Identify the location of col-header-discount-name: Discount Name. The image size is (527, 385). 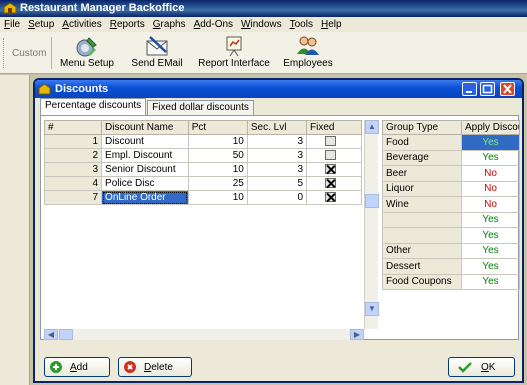
(145, 127).